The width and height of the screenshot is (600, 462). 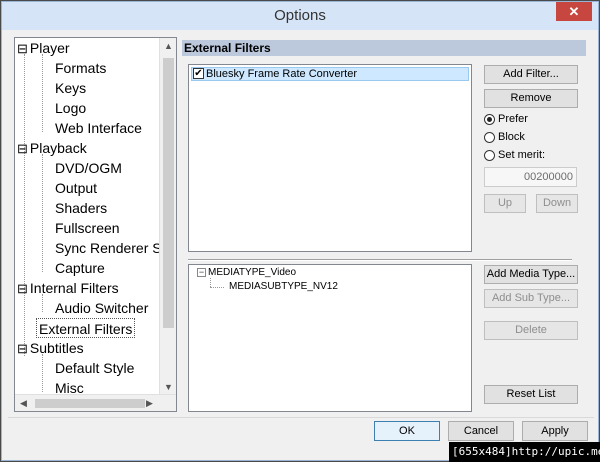 What do you see at coordinates (531, 330) in the screenshot?
I see `delete-button: Delete` at bounding box center [531, 330].